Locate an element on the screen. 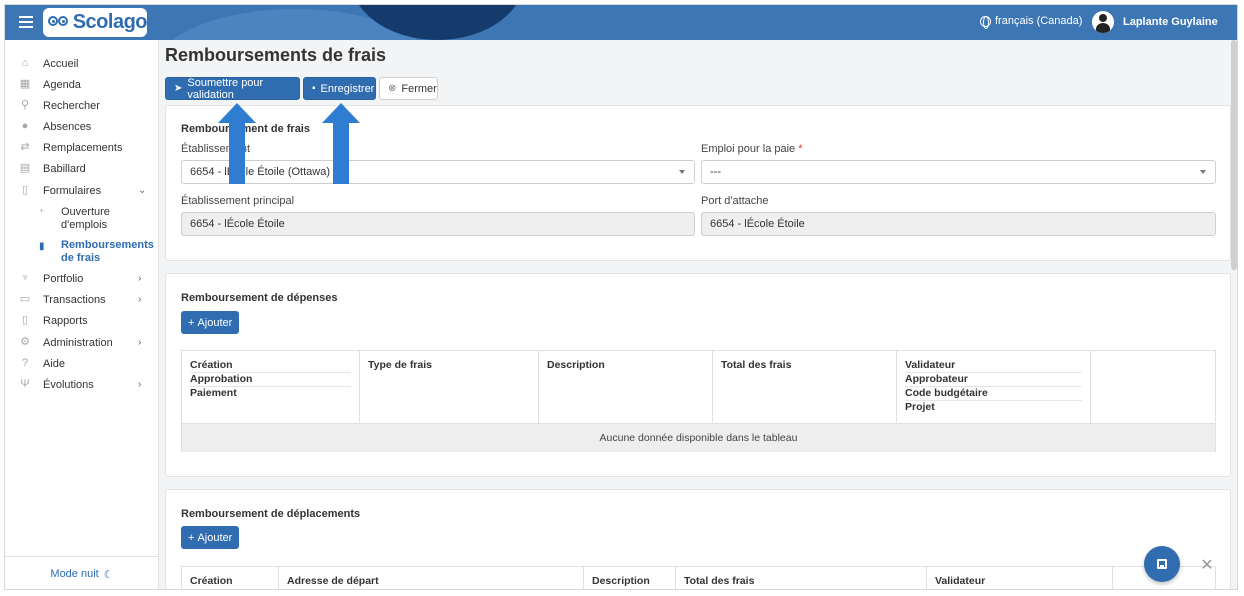  sidebar-item-formulaires: ▯ Formulaires ⌄ is located at coordinates (82, 191).